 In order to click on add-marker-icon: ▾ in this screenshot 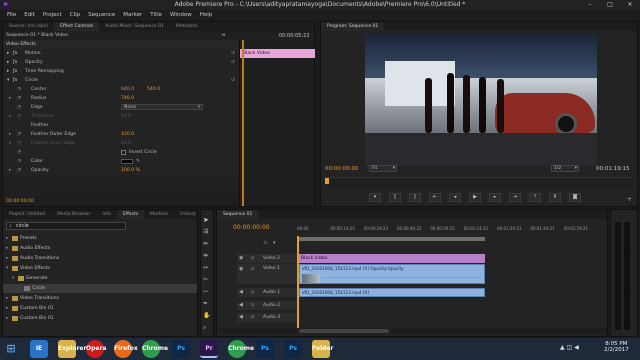, I will do `click(375, 197)`.